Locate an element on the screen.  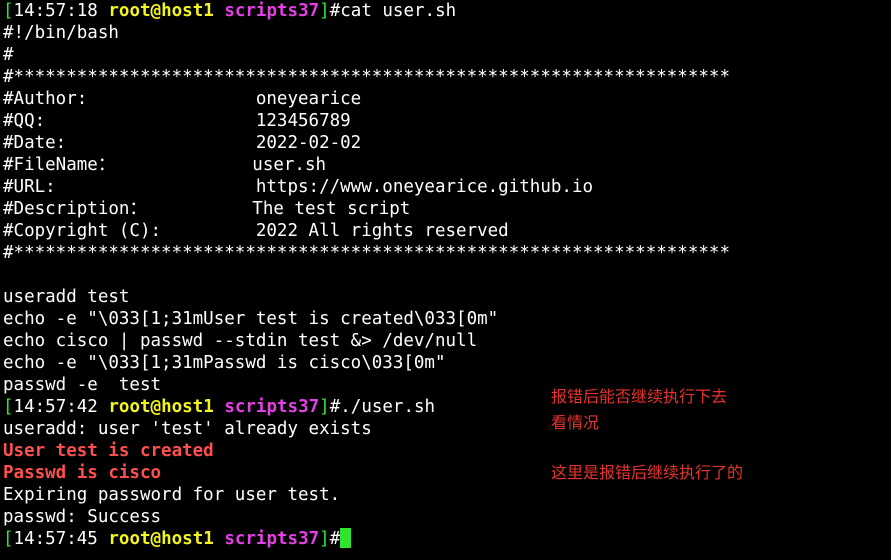
script-line: #Author: oneyearice is located at coordinates (182, 99).